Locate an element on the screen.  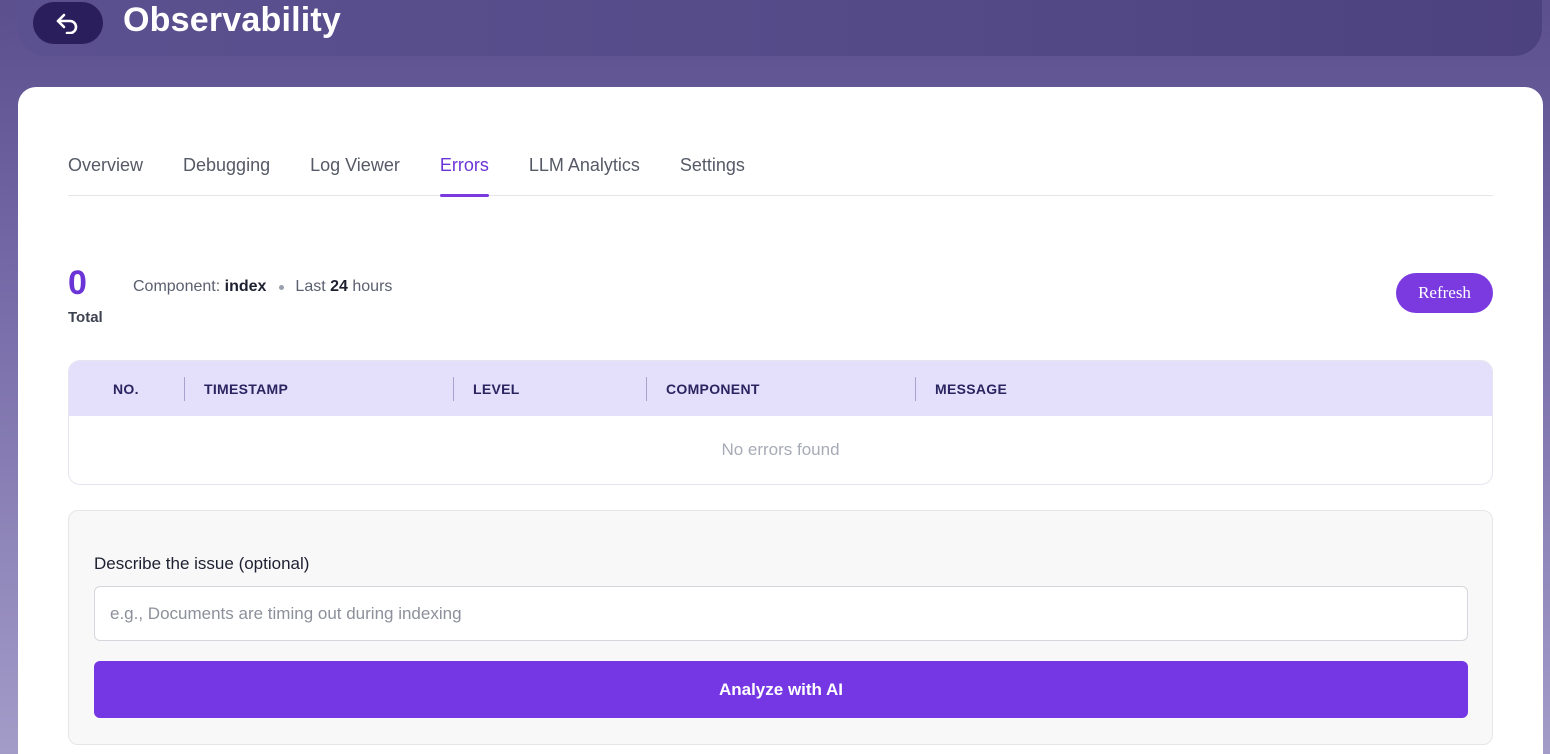
empty-state-text: No errors found is located at coordinates (780, 449).